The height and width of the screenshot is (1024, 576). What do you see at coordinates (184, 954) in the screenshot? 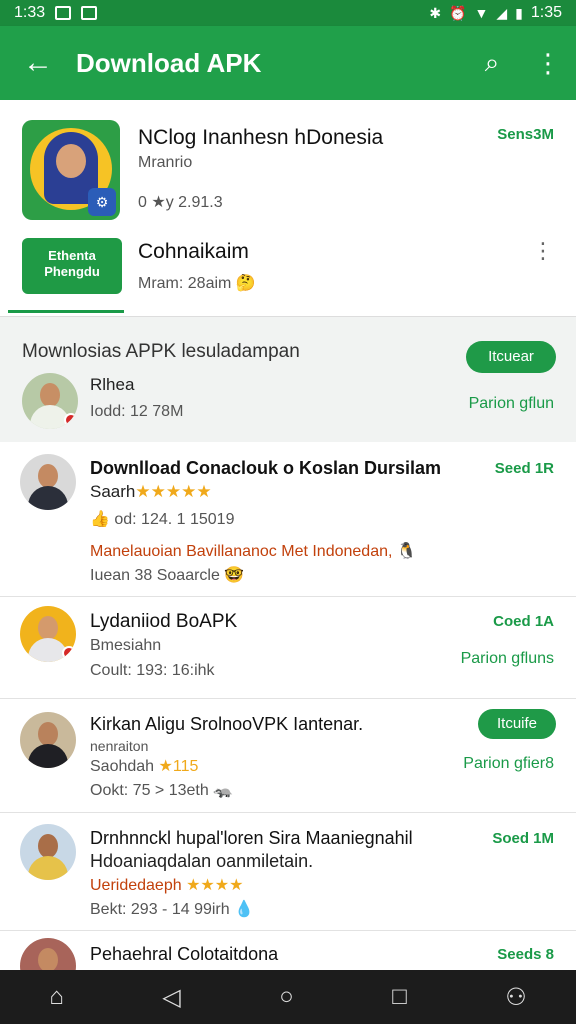
I see `list-item-title: Pehaehral Colotaitdona` at bounding box center [184, 954].